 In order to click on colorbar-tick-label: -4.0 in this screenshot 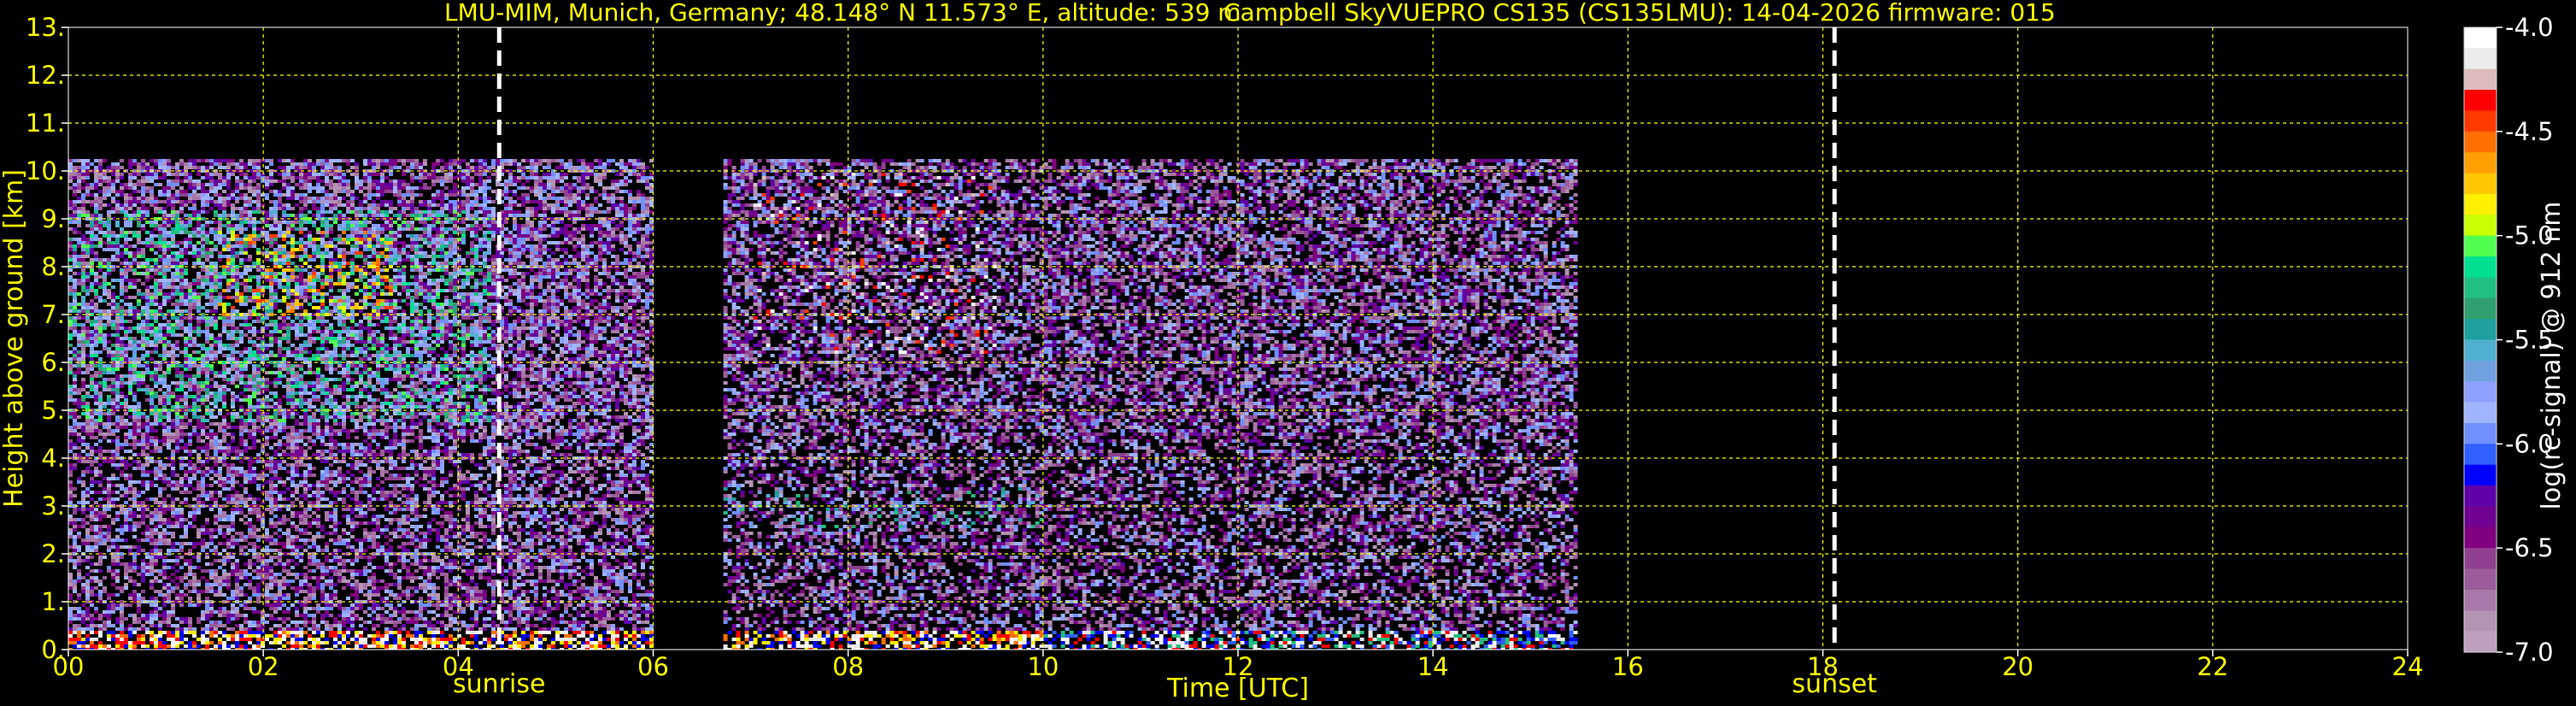, I will do `click(2529, 27)`.